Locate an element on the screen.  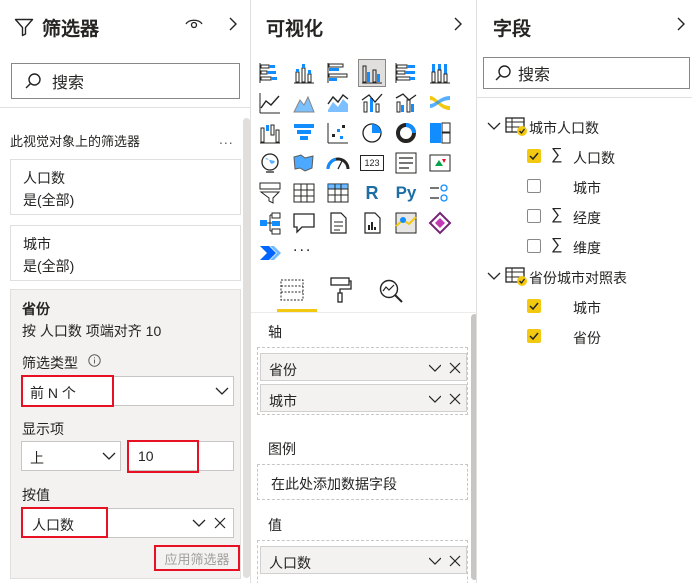
fields-tab-icon is located at coordinates (292, 290).